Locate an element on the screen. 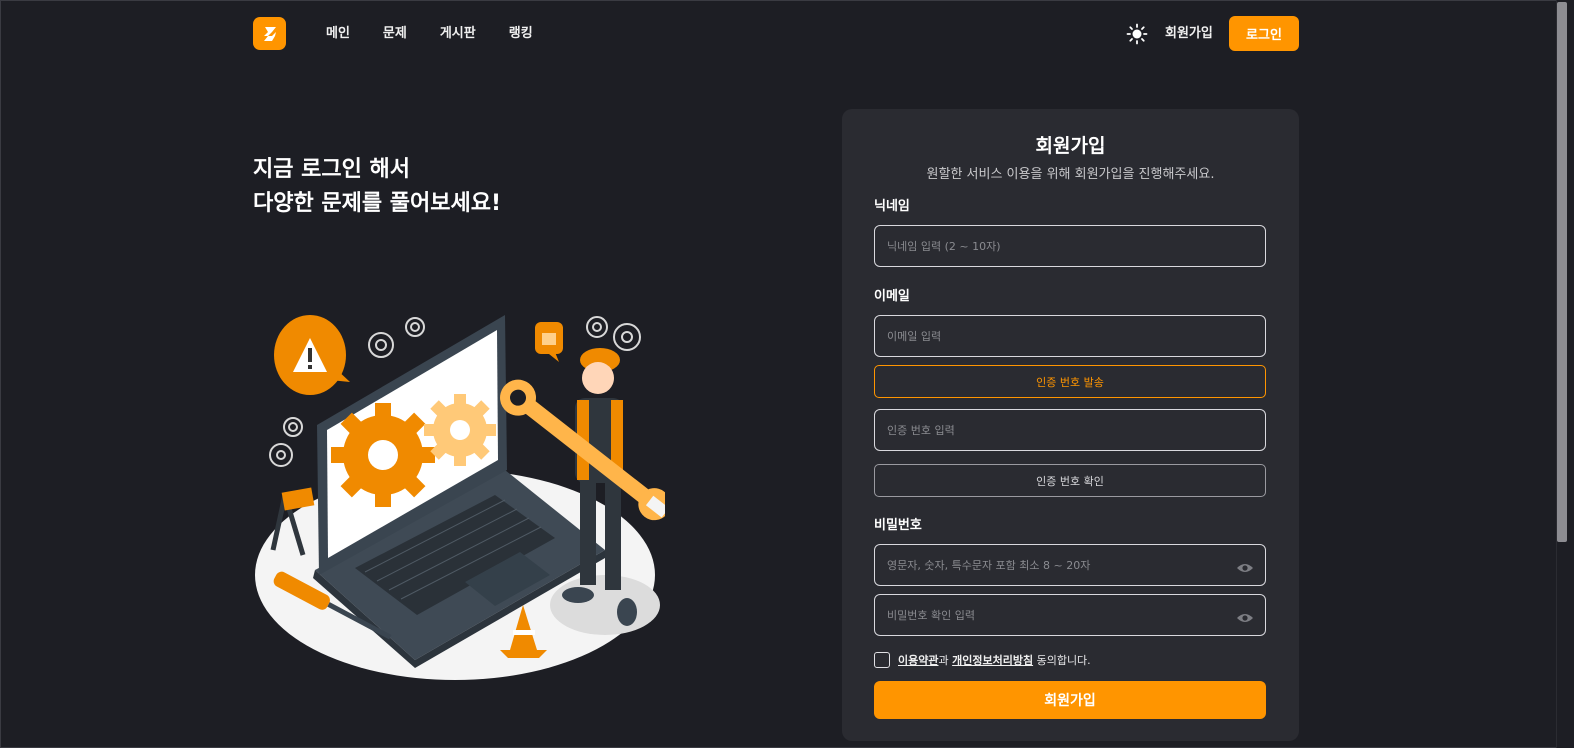 This screenshot has height=748, width=1574. hero-line-1: 지금 로그인 해서 is located at coordinates (331, 169).